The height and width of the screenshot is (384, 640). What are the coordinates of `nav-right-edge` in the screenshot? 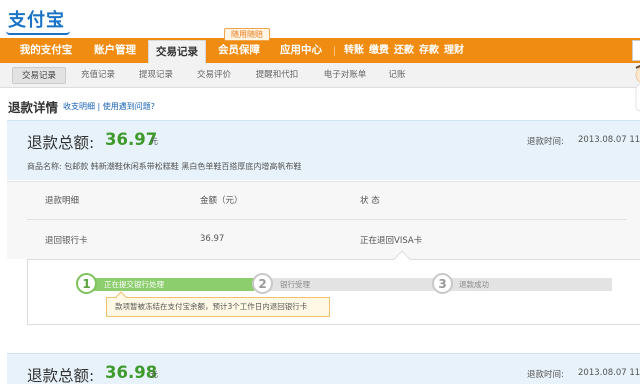 It's located at (636, 50).